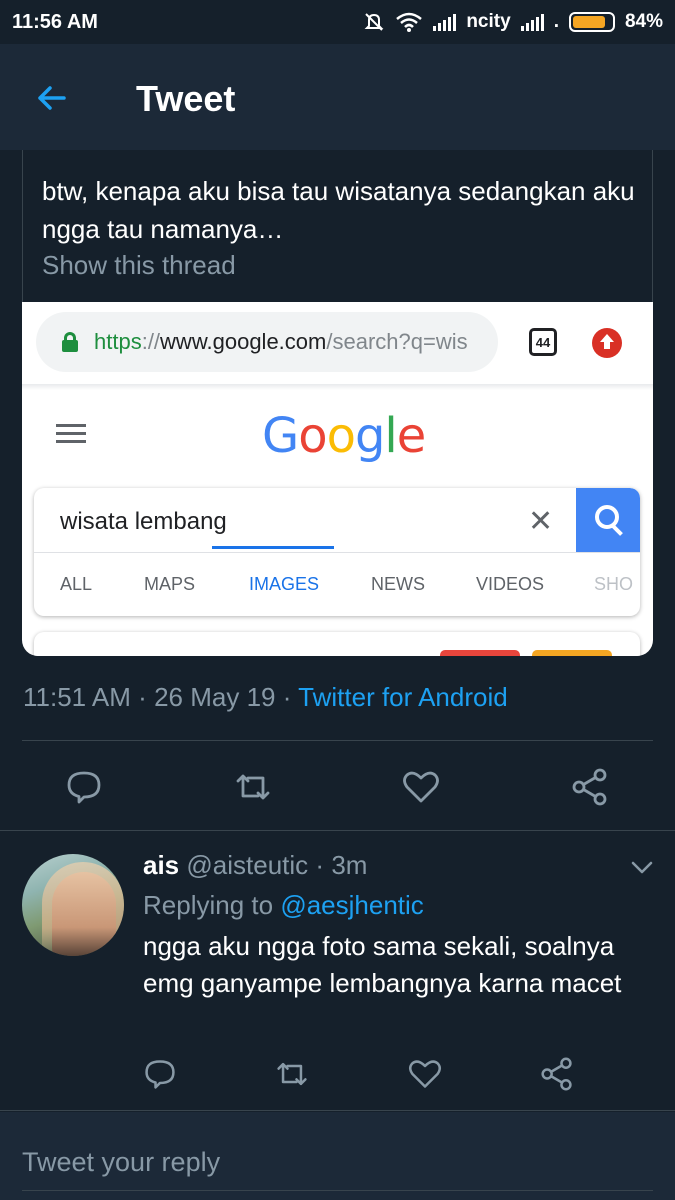  Describe the element at coordinates (161, 865) in the screenshot. I see `reply-author-name: ais` at that location.